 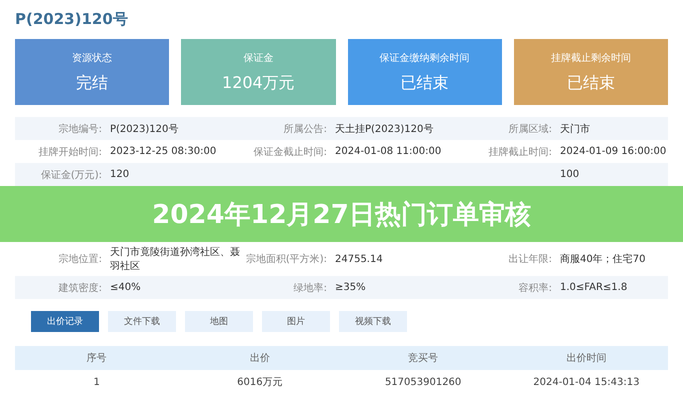 I want to click on card-value: 1204万元, so click(x=258, y=83).